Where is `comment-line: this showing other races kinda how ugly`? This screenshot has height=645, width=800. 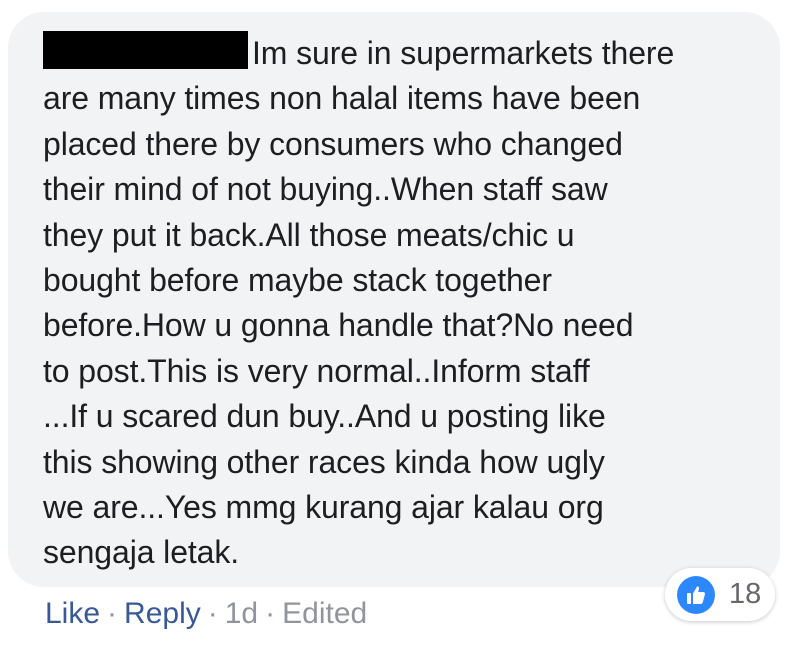 comment-line: this showing other races kinda how ugly is located at coordinates (324, 461).